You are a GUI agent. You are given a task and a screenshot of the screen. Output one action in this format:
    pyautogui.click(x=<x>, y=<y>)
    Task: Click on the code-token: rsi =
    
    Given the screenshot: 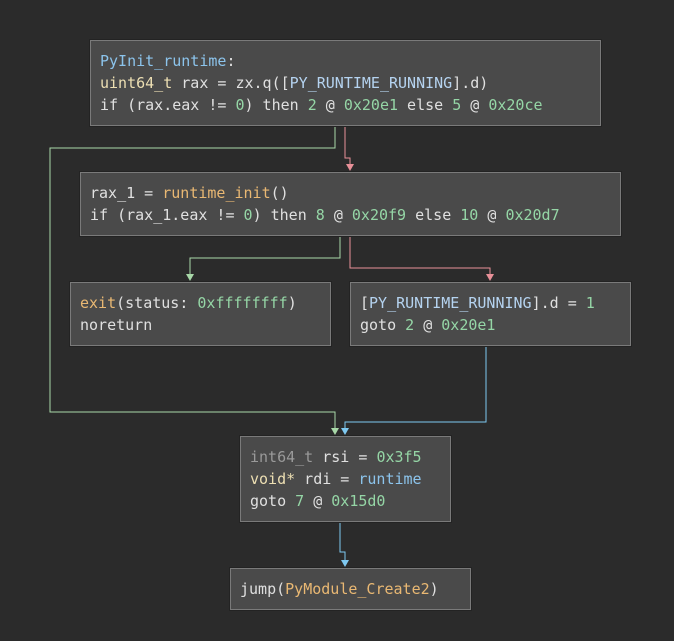 What is the action you would take?
    pyautogui.click(x=345, y=457)
    